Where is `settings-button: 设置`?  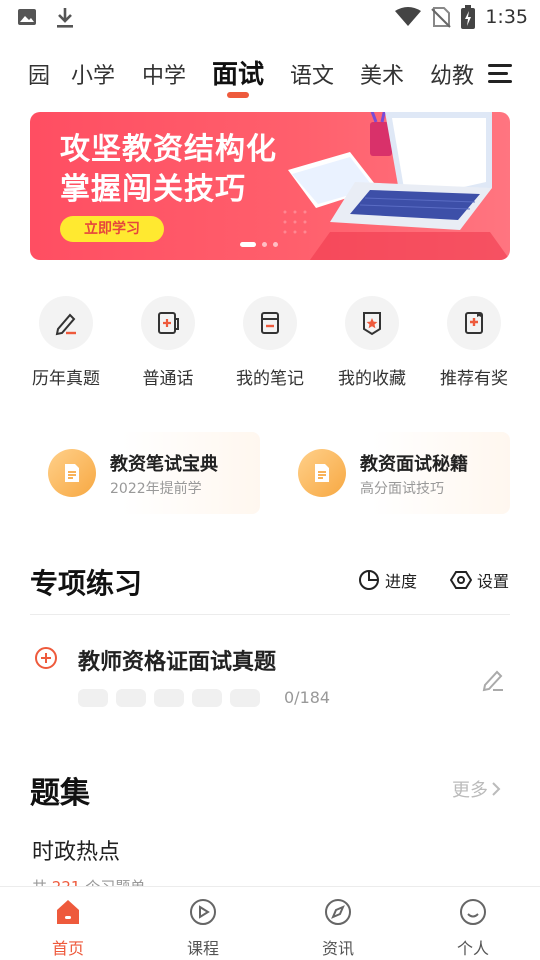
settings-button: 设置 is located at coordinates (479, 580).